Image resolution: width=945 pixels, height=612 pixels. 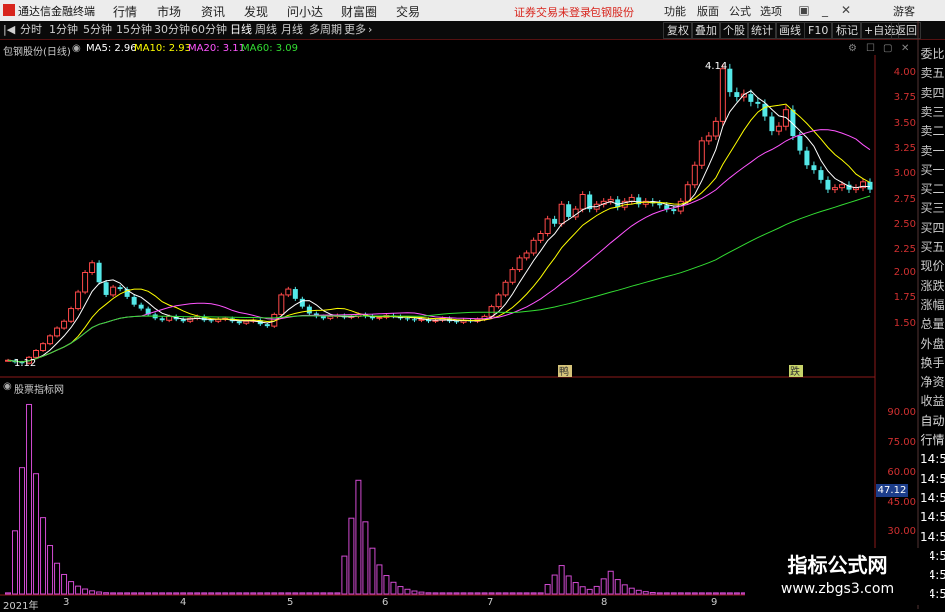 I want to click on sidebar-cell: 总量, so click(x=932, y=324).